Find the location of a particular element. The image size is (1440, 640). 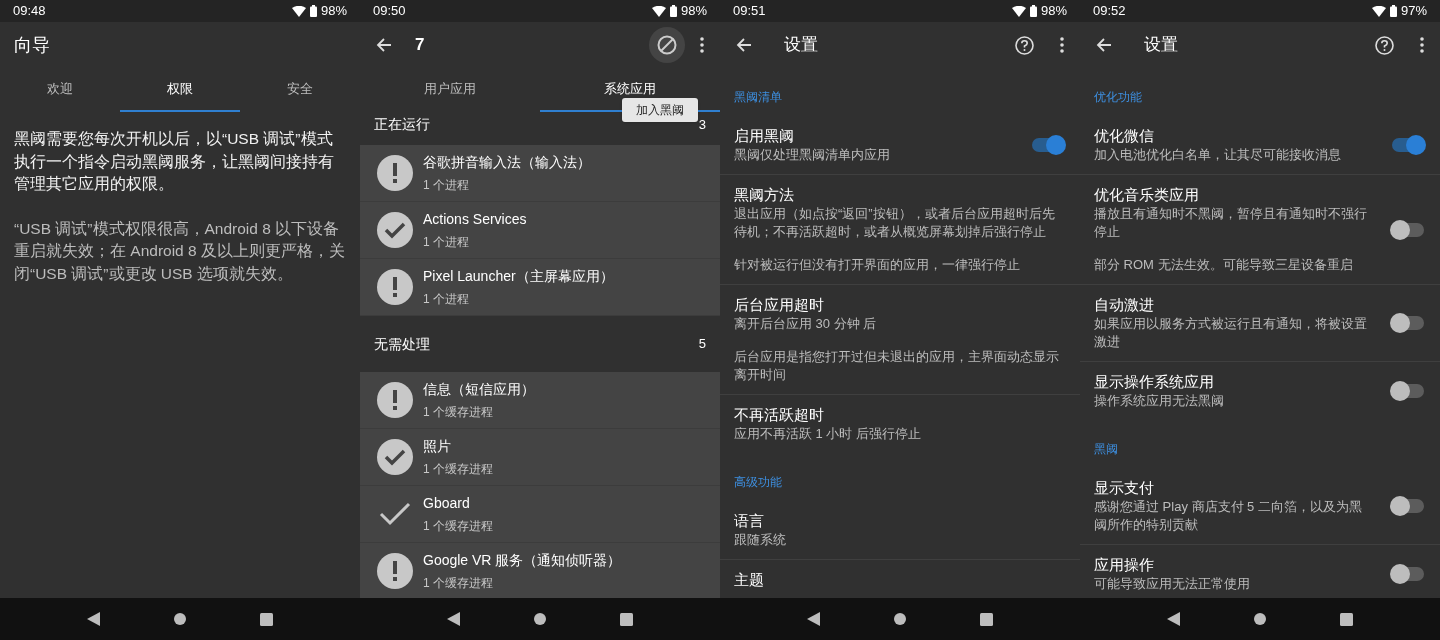

app-row: Google VR 服务（通知侦听器） 1 个缓存进程 is located at coordinates (540, 570).